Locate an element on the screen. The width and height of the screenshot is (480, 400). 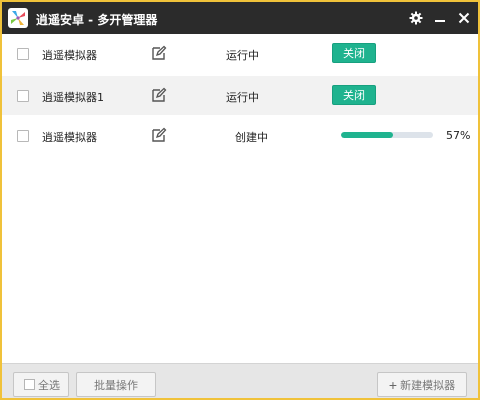
list-item: 逍遥模拟器1 运行中 关闭 is located at coordinates (240, 95).